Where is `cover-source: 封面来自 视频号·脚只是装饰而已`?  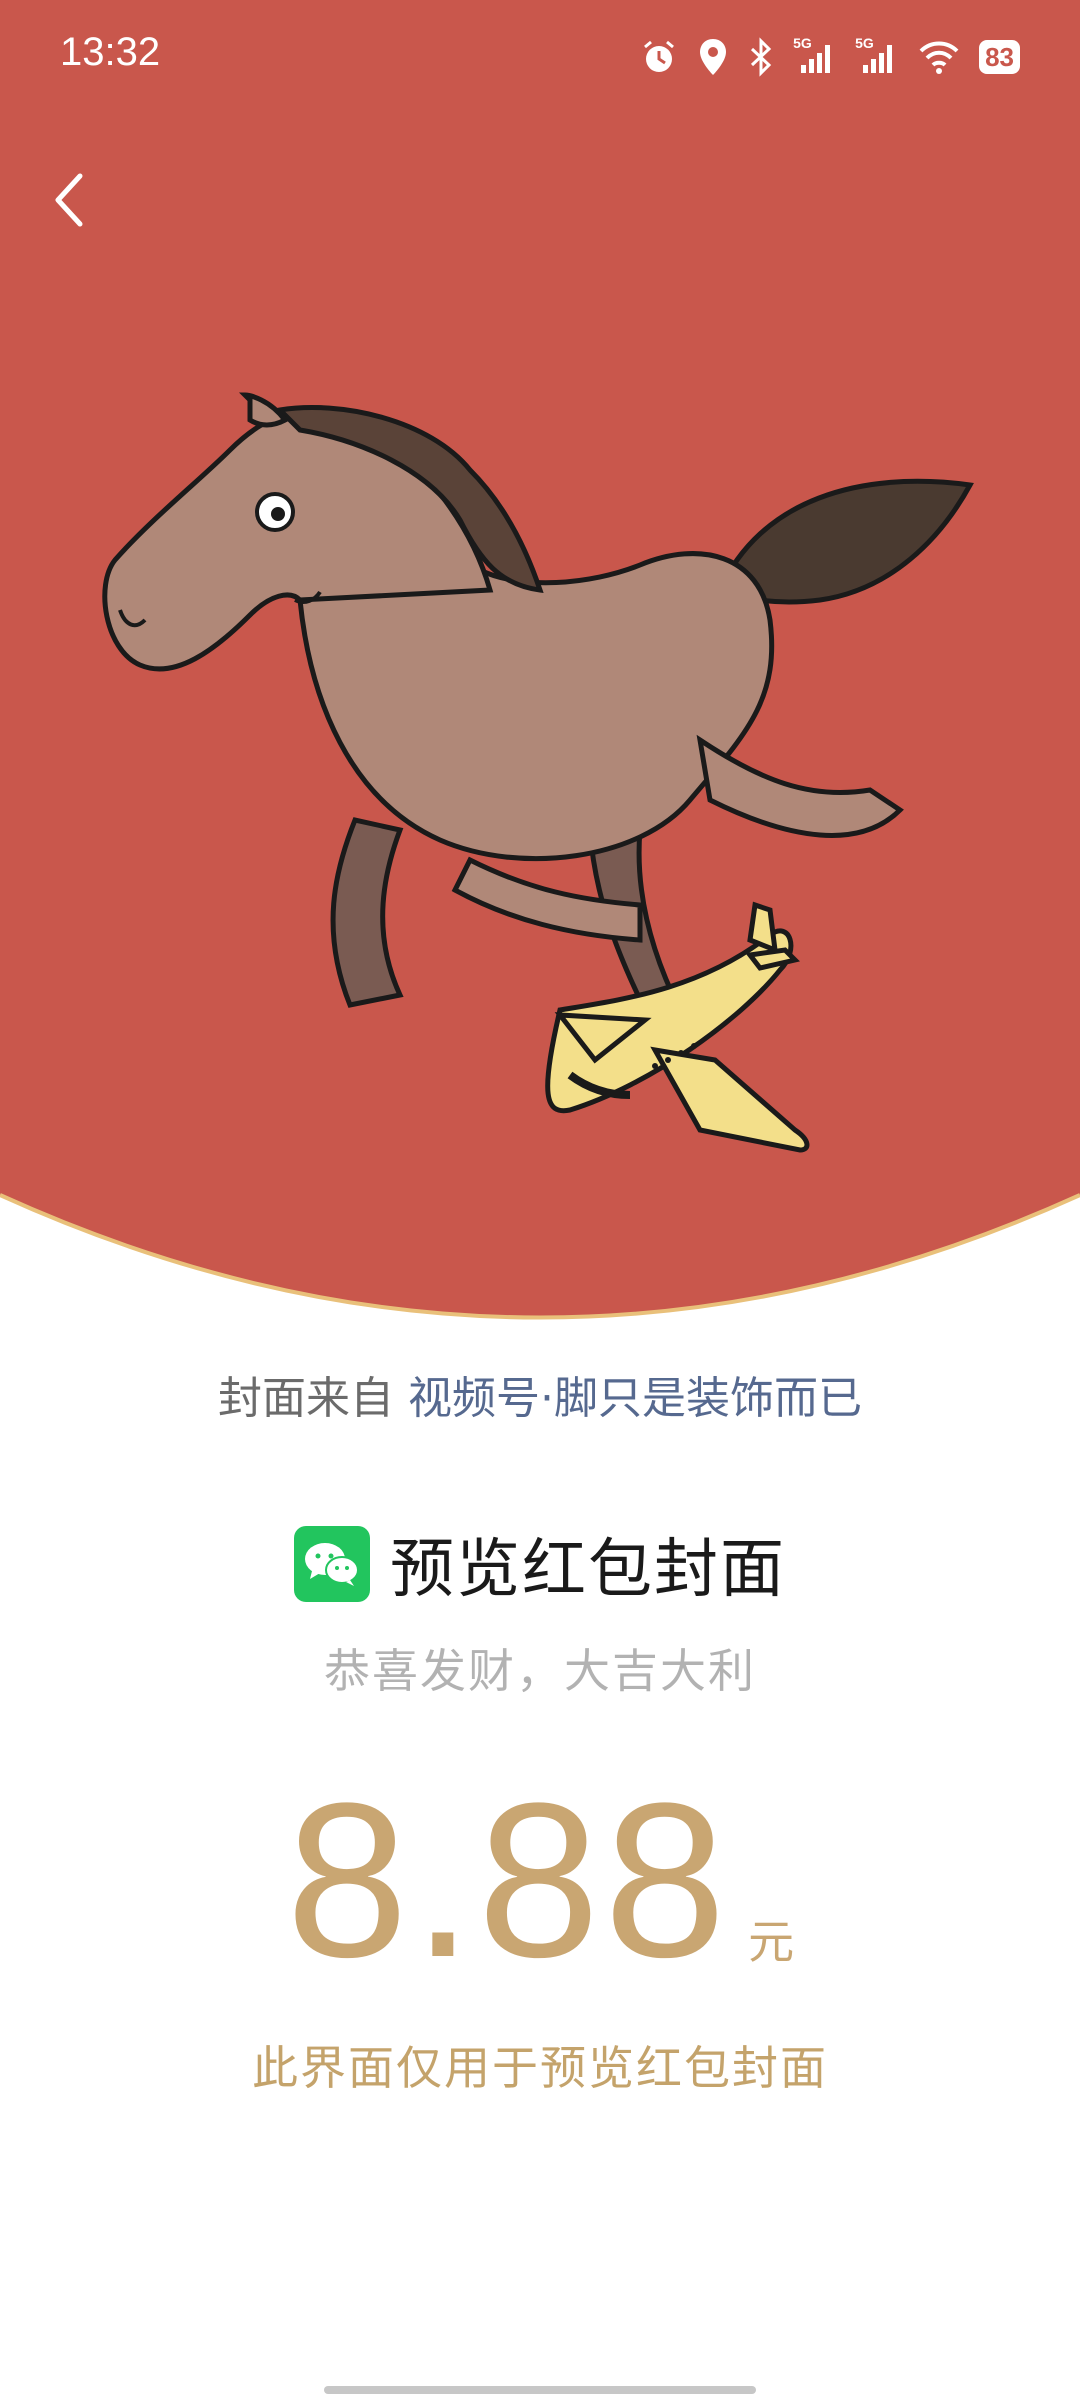
cover-source: 封面来自 视频号·脚只是装饰而已 is located at coordinates (540, 1394).